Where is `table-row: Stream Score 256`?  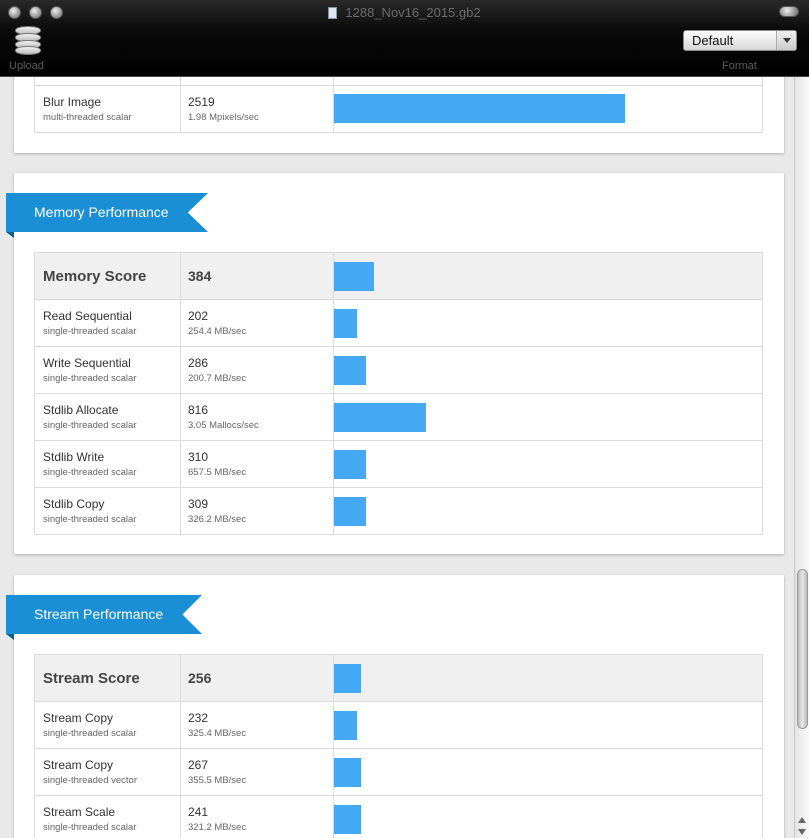
table-row: Stream Score 256 is located at coordinates (398, 678).